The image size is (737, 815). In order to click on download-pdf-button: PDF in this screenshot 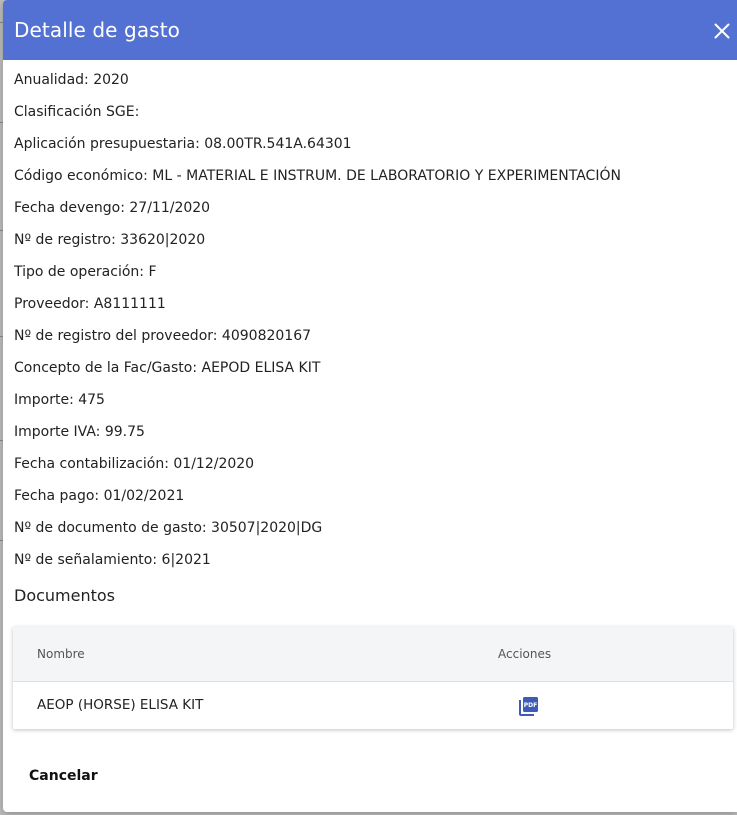, I will do `click(529, 706)`.